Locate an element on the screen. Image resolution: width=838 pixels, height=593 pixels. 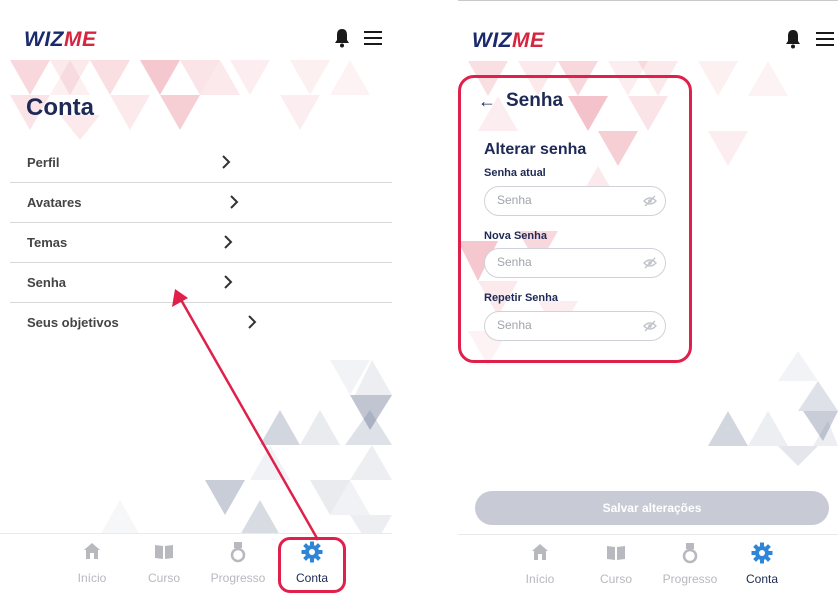
annotation-highlight-conta-tab is located at coordinates (312, 565).